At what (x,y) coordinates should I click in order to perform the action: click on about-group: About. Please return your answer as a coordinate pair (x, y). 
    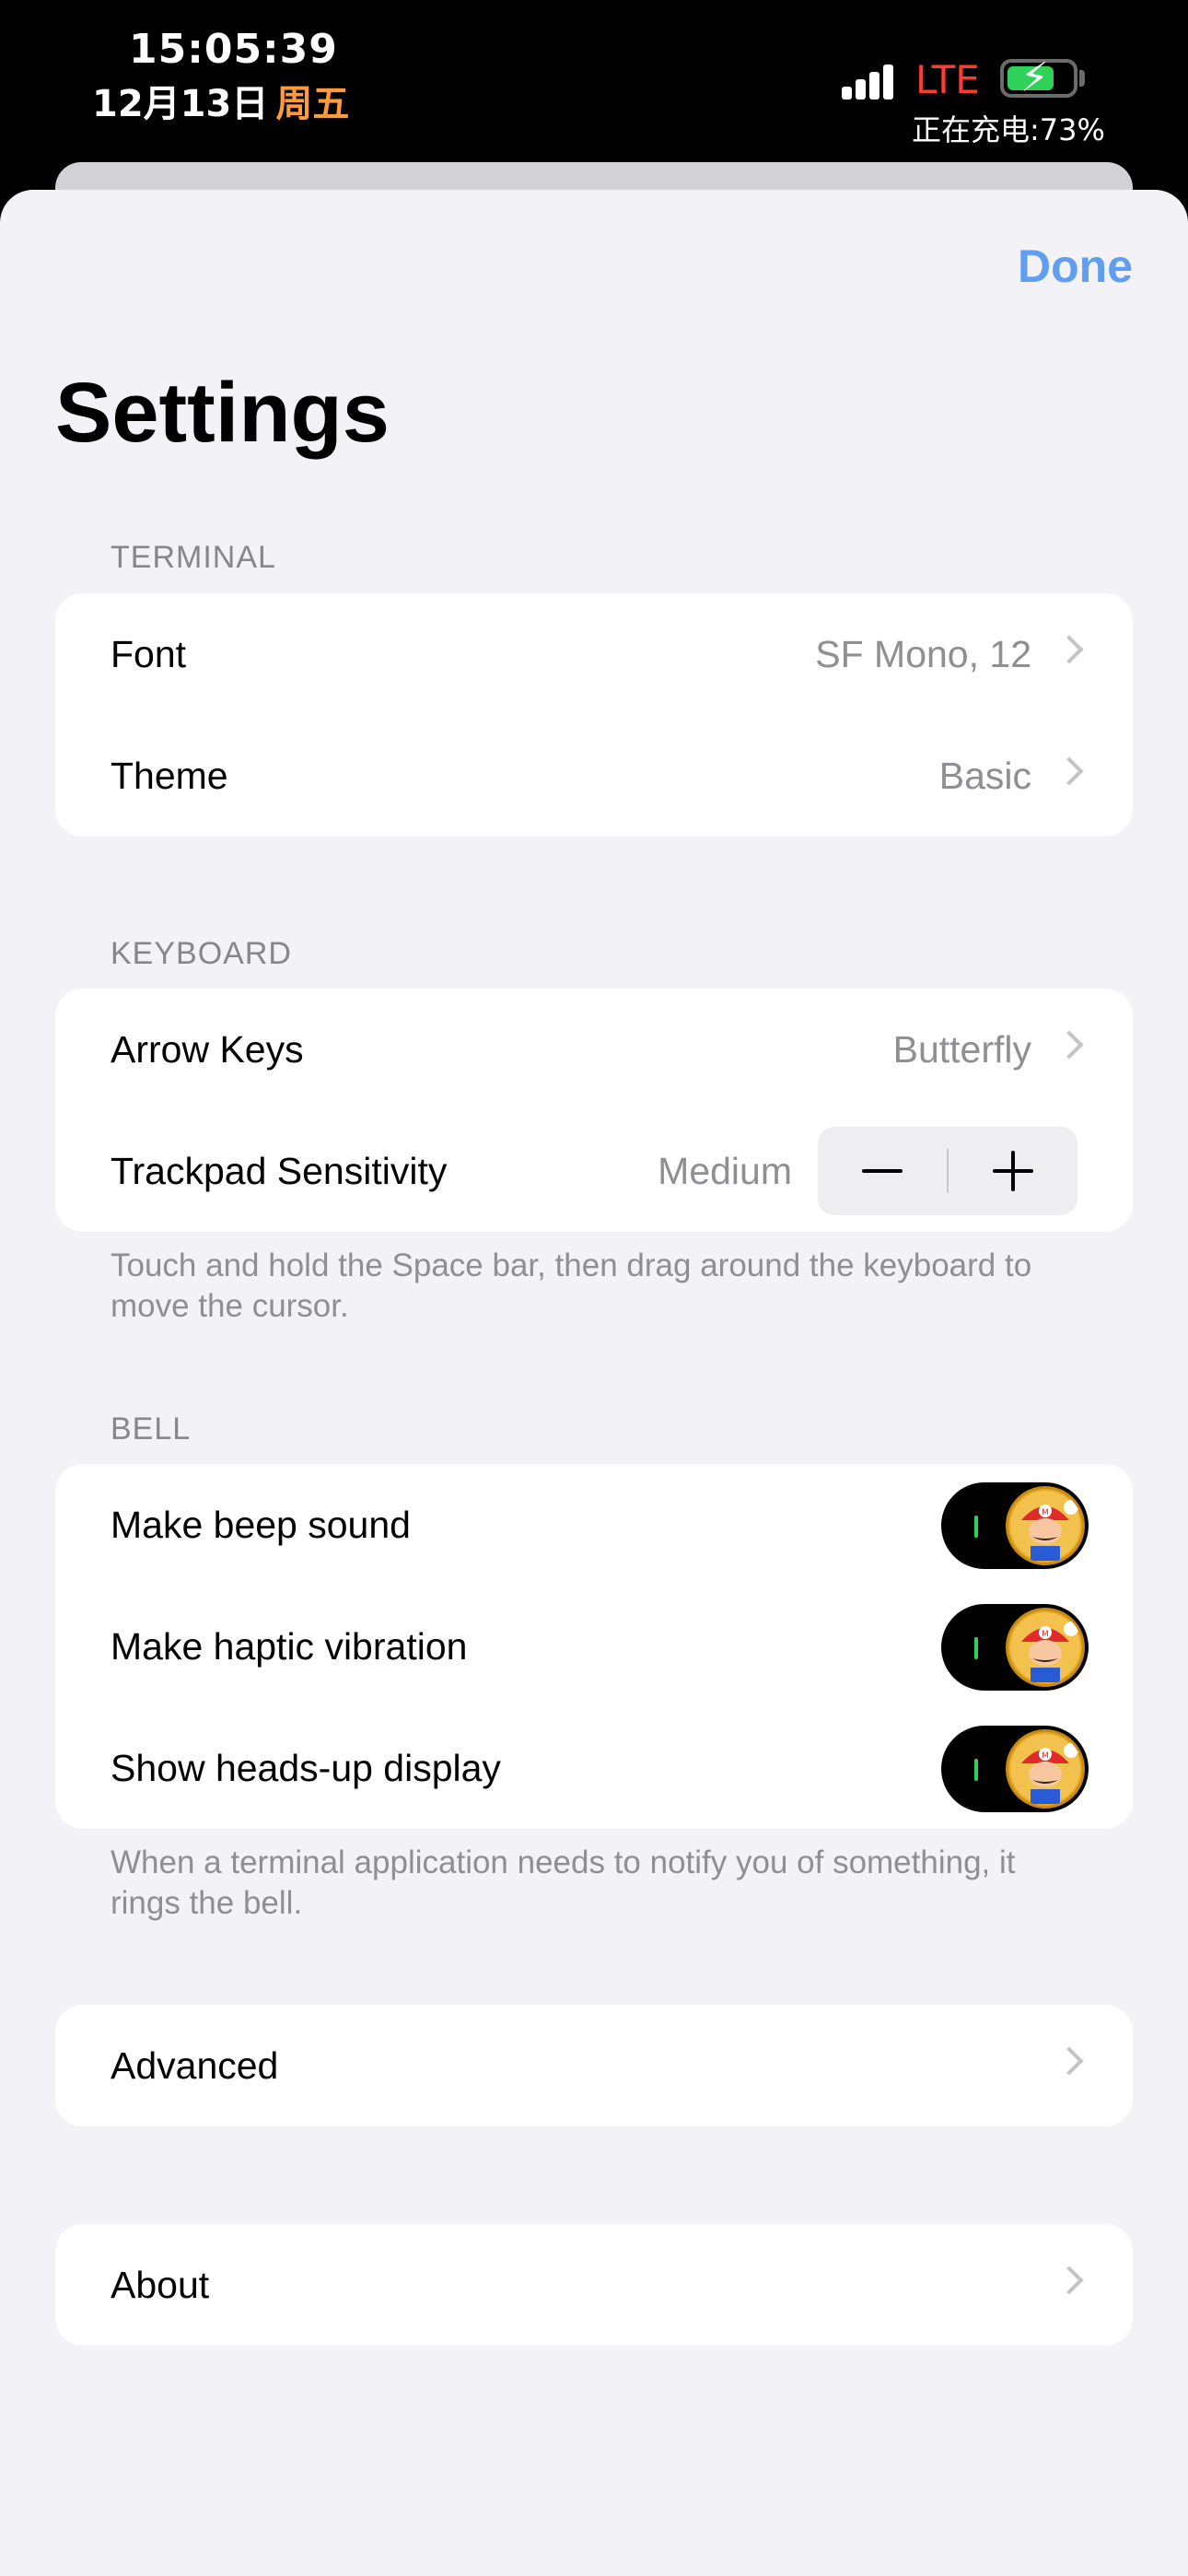
    Looking at the image, I should click on (594, 2285).